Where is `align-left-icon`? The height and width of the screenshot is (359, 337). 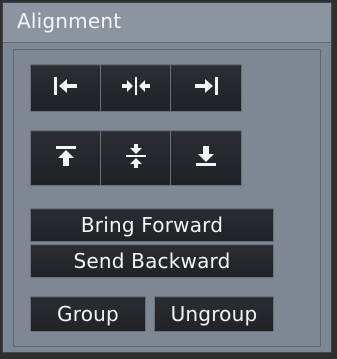 align-left-icon is located at coordinates (66, 88).